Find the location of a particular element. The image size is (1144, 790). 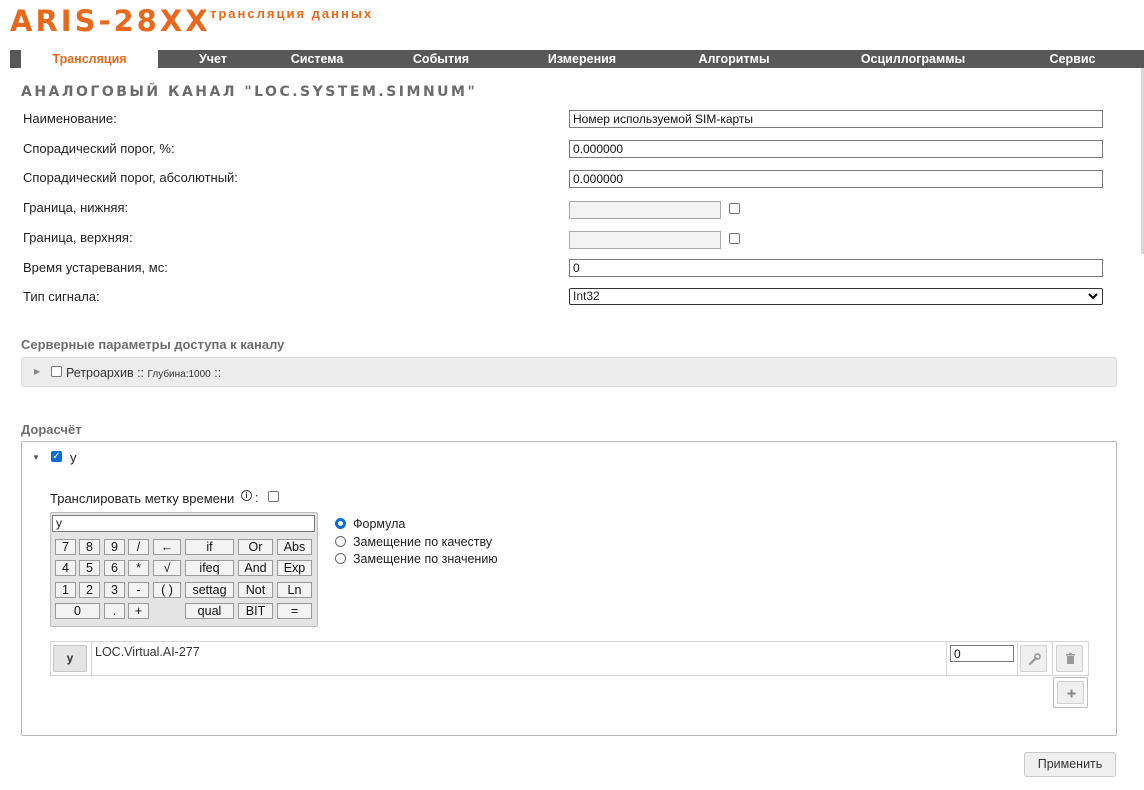

lower-bound-label: Граница, нижняя: is located at coordinates (76, 207).